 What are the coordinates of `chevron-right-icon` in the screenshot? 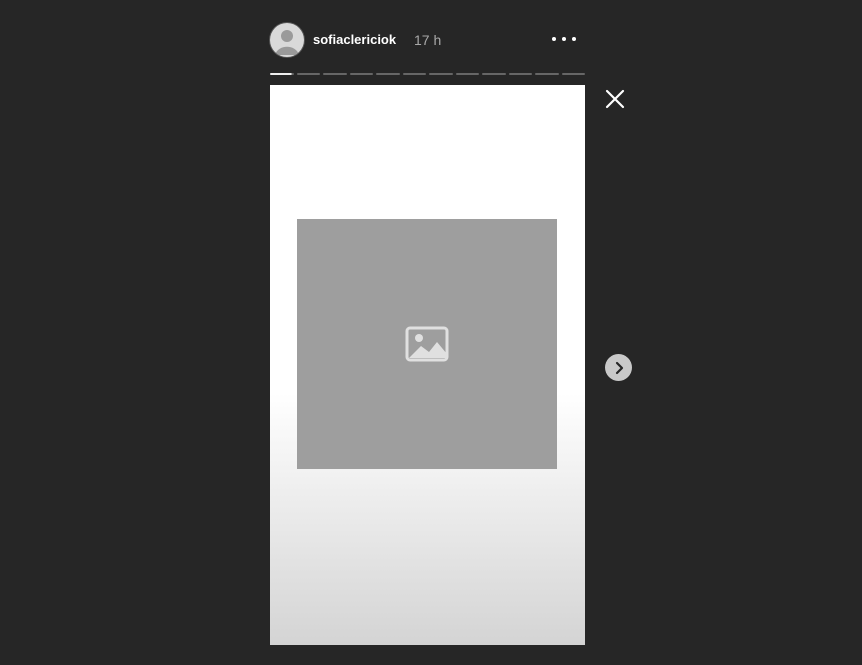 It's located at (619, 367).